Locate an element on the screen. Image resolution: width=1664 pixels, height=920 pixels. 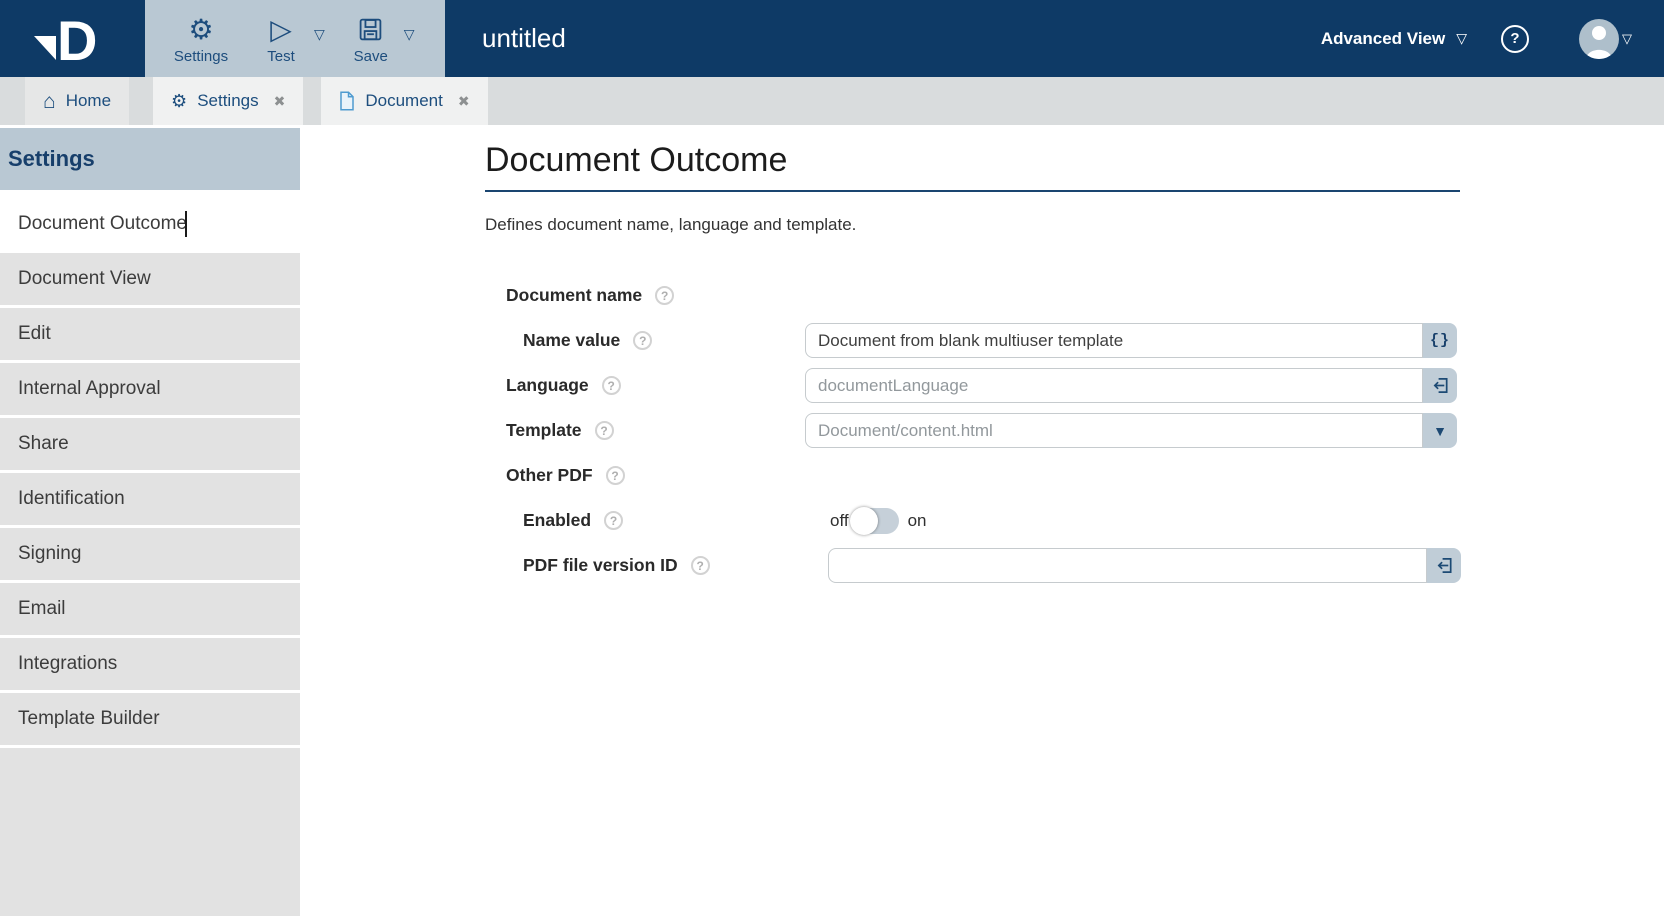
sidebar-item-document-outcome: Document Outcome is located at coordinates (150, 224).